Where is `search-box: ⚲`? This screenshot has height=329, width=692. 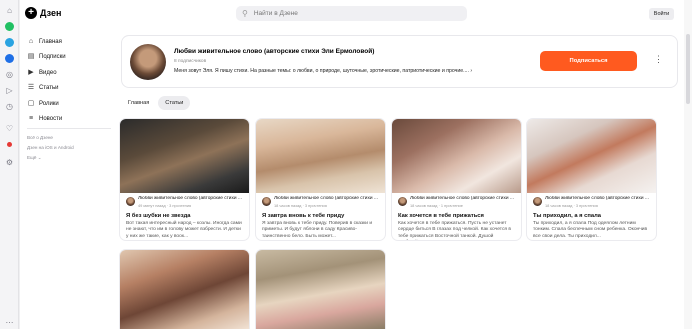 search-box: ⚲ is located at coordinates (351, 13).